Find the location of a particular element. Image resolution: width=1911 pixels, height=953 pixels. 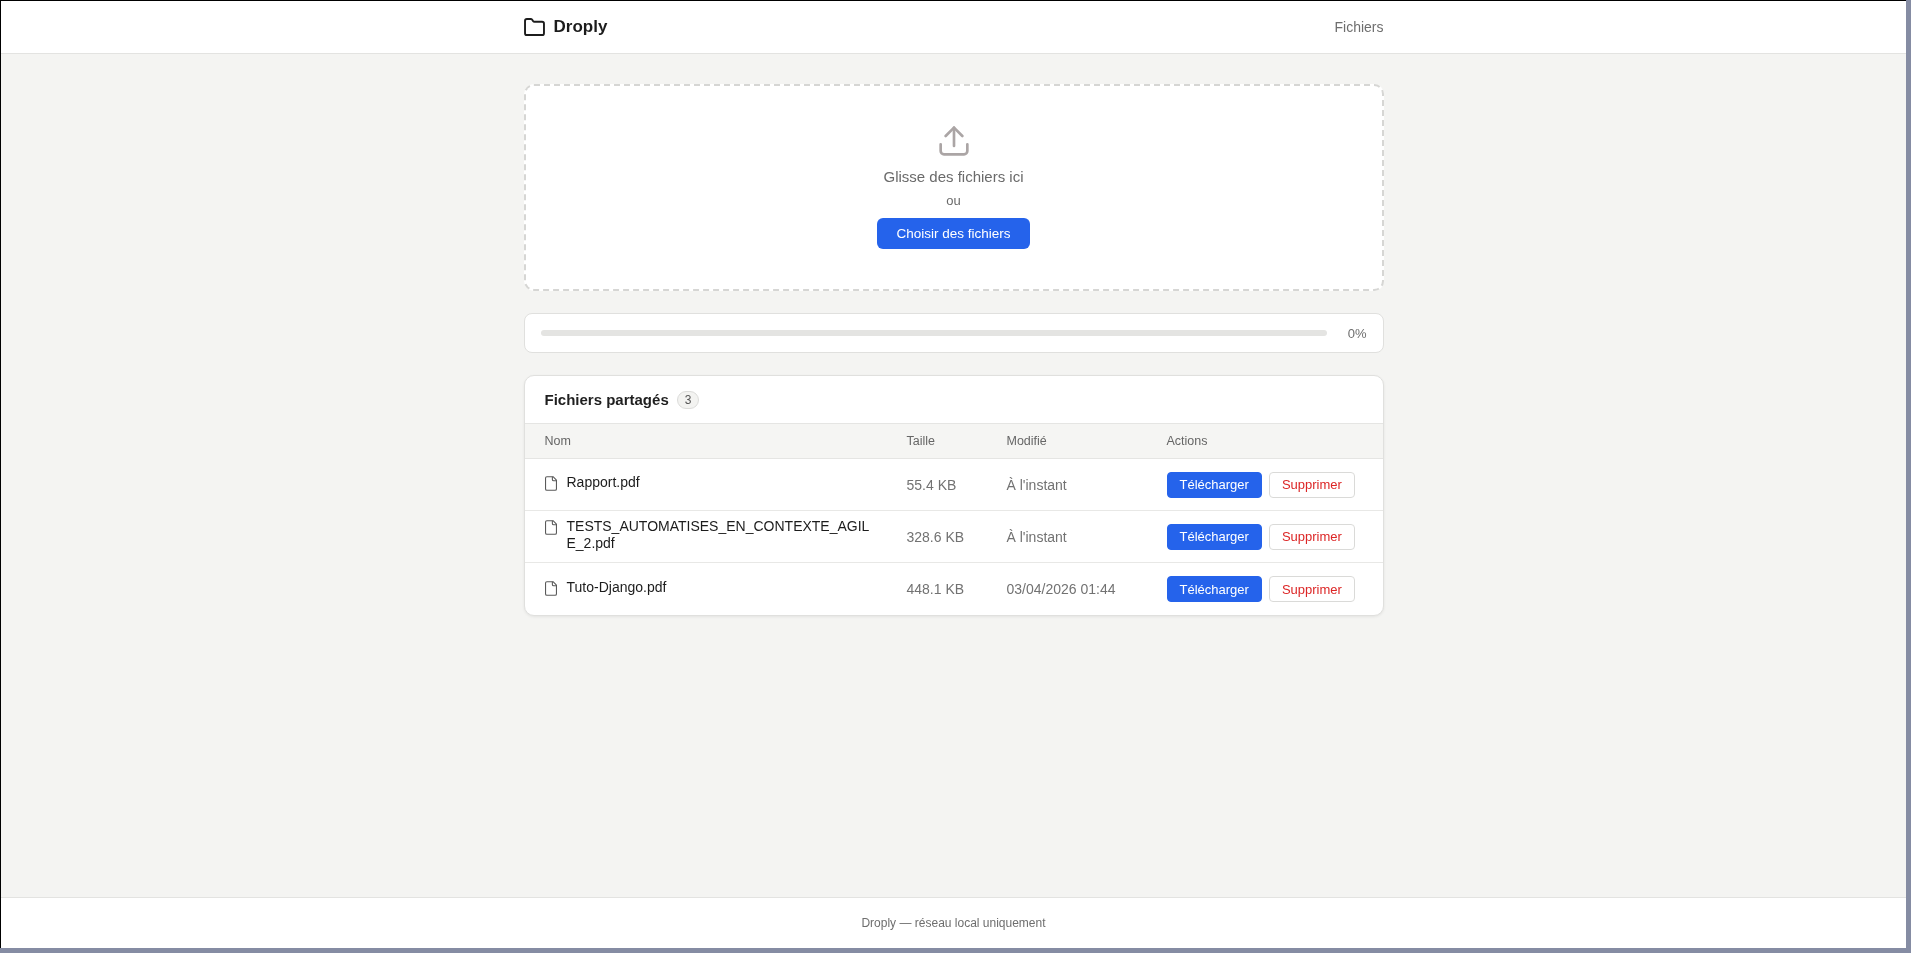

choose-files-button: Choisir des fichiers is located at coordinates (953, 233).